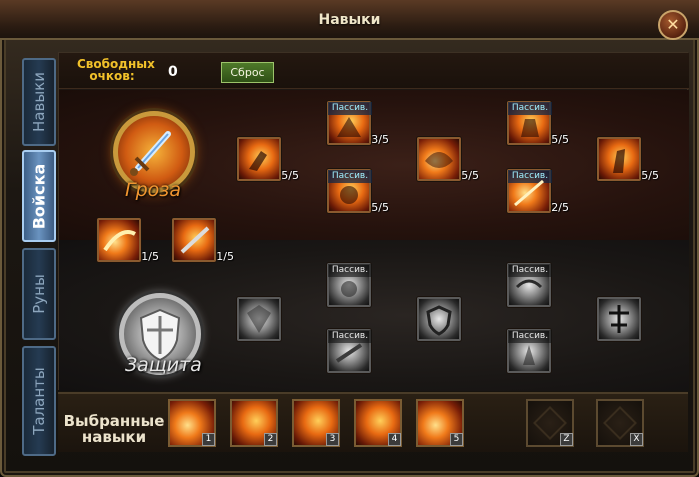  I want to click on window-title: Навыки, so click(349, 20).